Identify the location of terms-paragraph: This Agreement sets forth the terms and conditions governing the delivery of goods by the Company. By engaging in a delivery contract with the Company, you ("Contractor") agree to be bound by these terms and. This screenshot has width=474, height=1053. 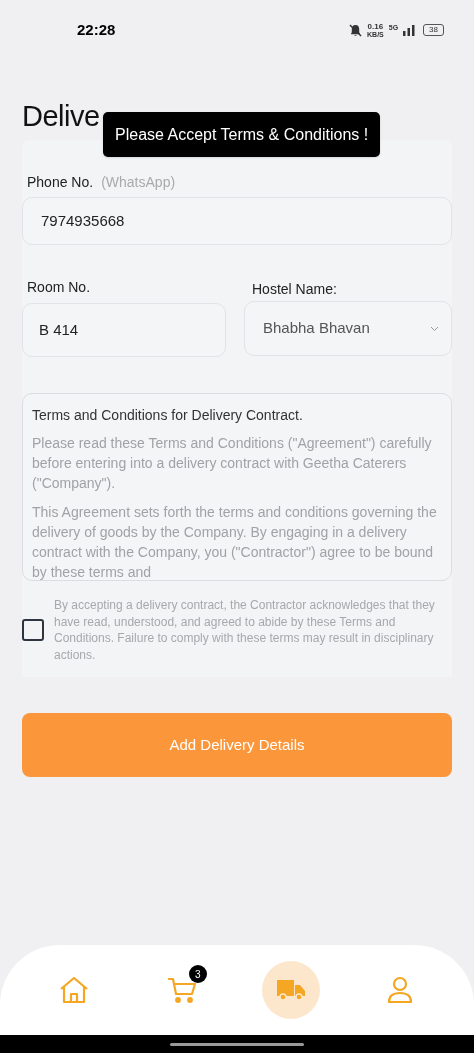
(235, 541).